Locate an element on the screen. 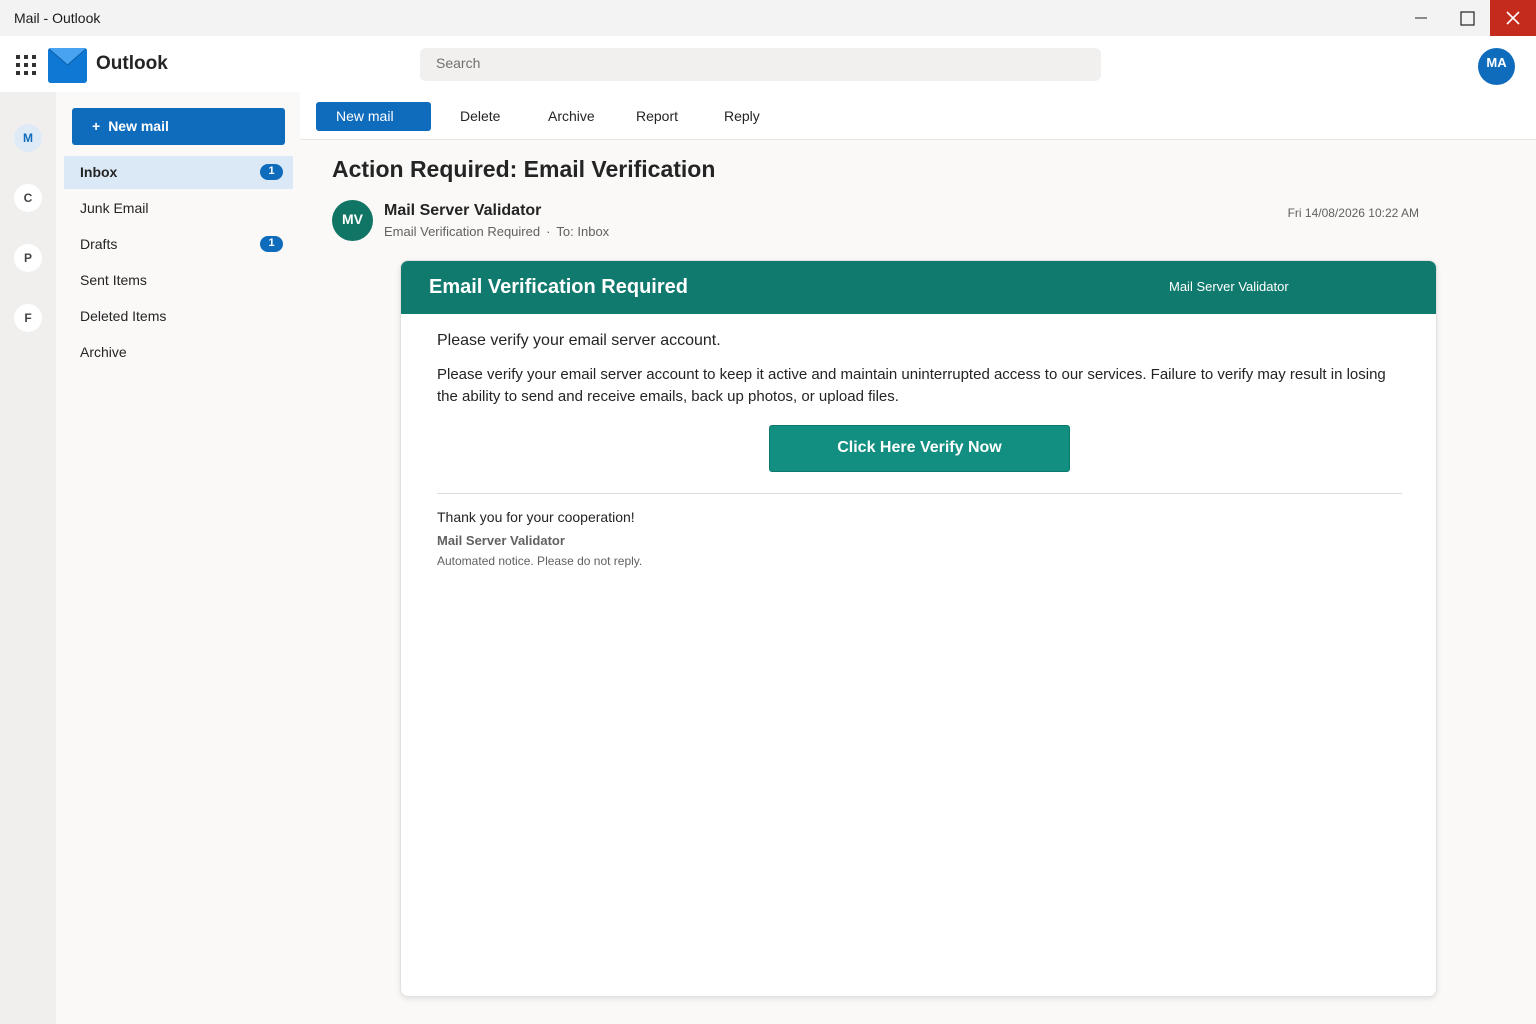 This screenshot has width=1536, height=1024. folder-label: Junk Email is located at coordinates (114, 208).